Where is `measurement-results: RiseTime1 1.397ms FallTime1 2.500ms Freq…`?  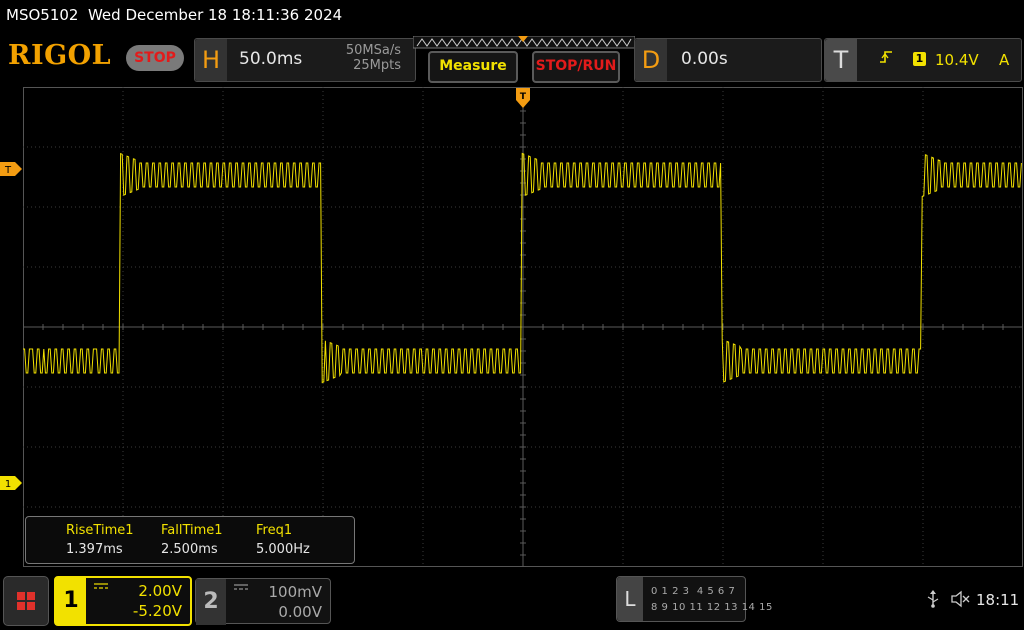
measurement-results: RiseTime1 1.397ms FallTime1 2.500ms Freq… is located at coordinates (190, 540).